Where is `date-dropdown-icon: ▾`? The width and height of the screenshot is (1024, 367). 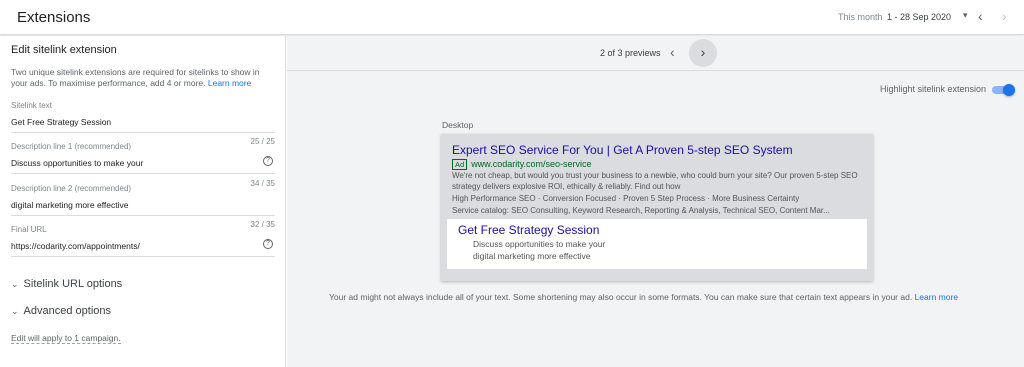 date-dropdown-icon: ▾ is located at coordinates (965, 15).